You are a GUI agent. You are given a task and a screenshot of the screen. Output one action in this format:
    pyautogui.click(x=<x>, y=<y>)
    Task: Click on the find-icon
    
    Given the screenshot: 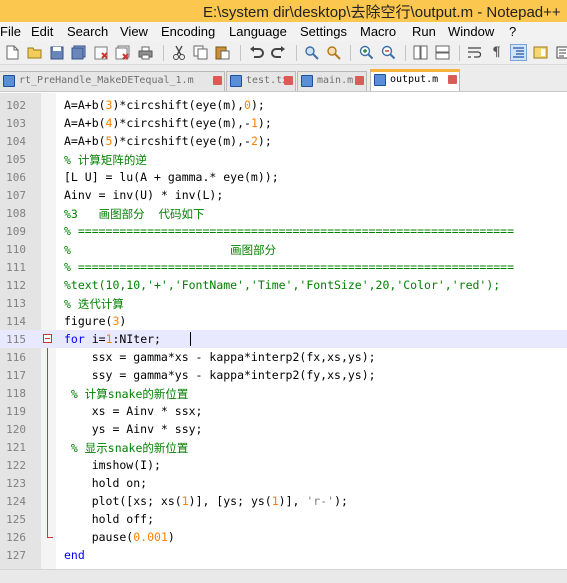 What is the action you would take?
    pyautogui.click(x=311, y=52)
    